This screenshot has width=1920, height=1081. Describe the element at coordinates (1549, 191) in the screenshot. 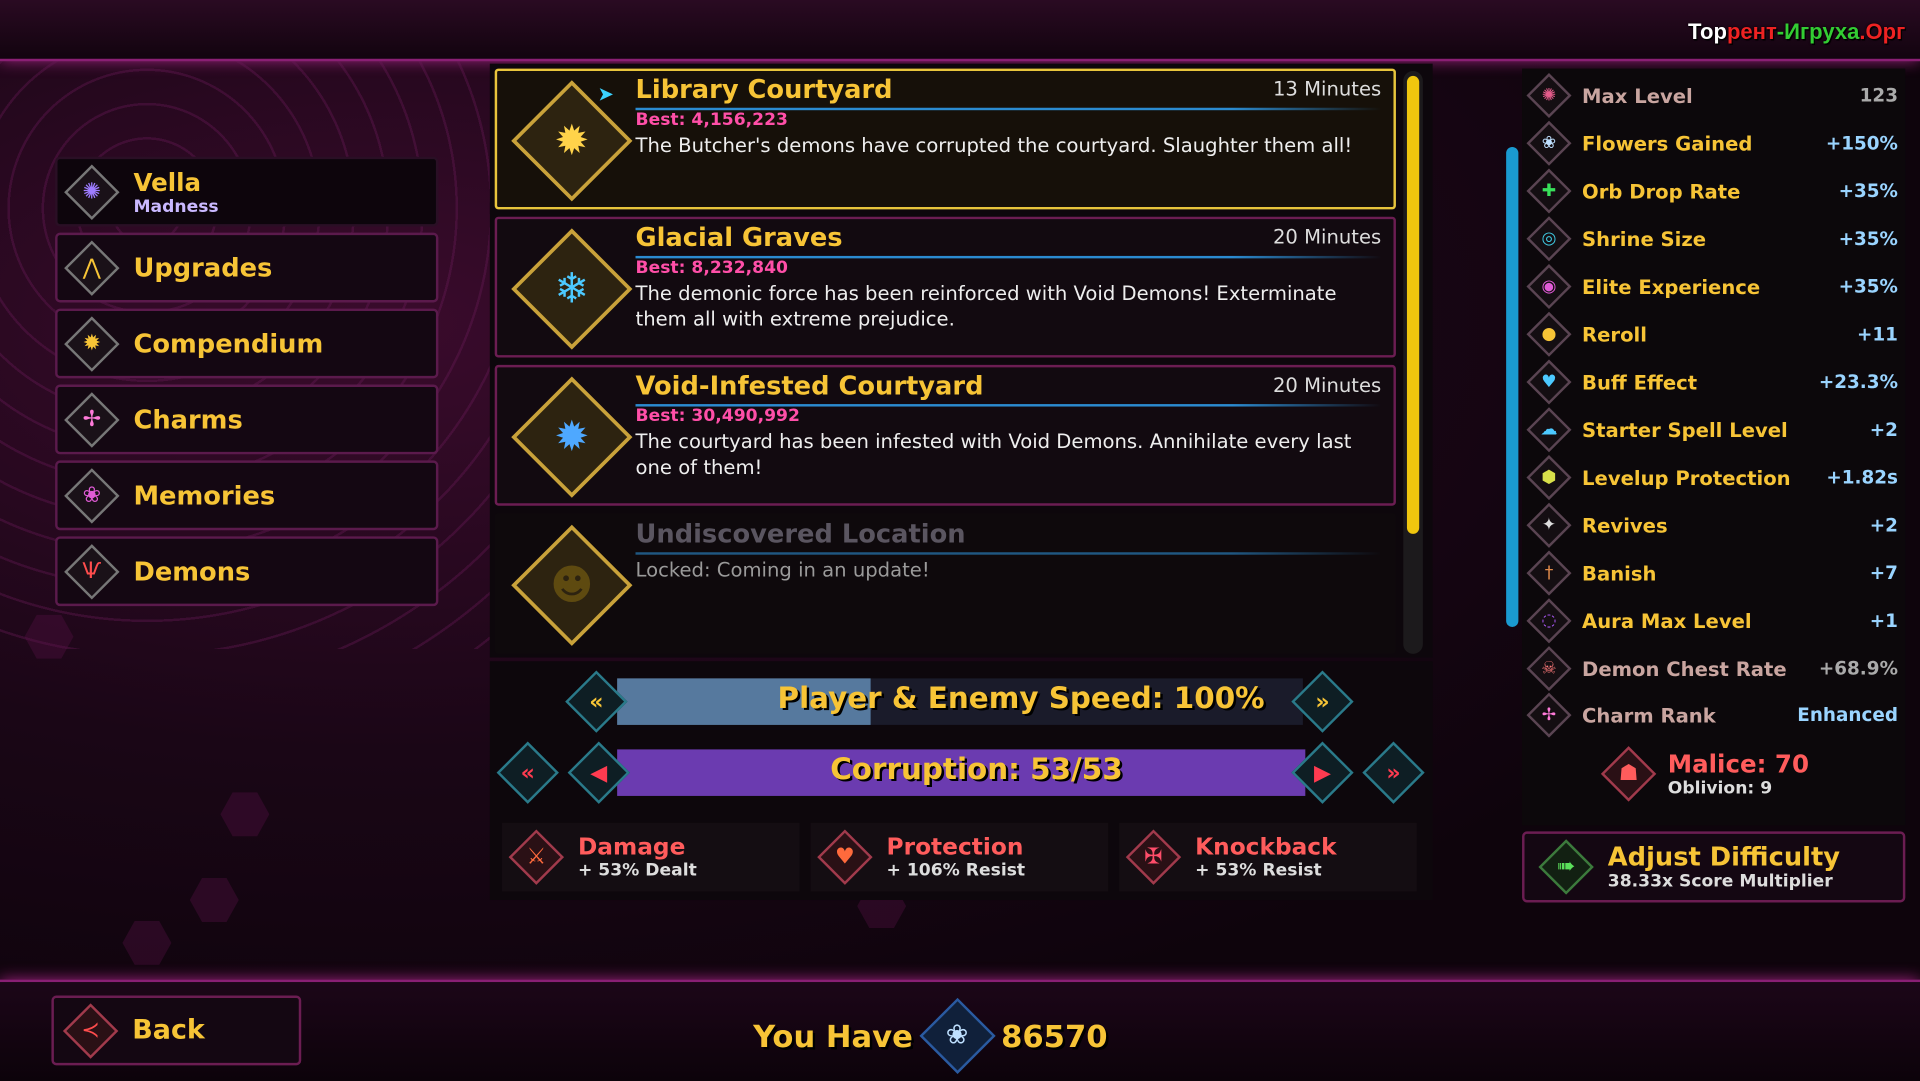

I see `orb-cross-icon: ✚` at that location.